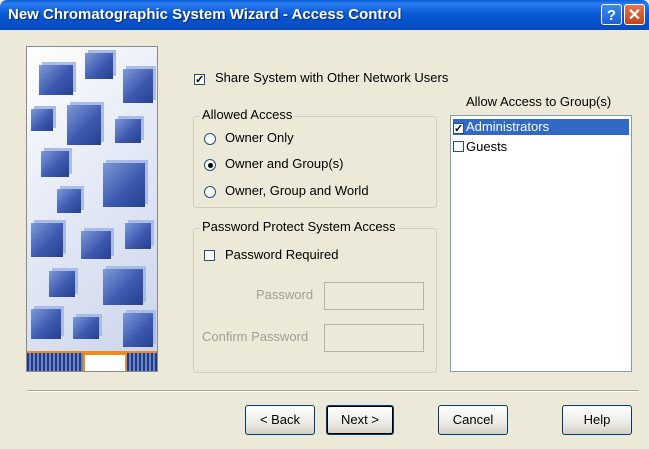  I want to click on list-item-administrators: ✓ Administrators, so click(541, 127).